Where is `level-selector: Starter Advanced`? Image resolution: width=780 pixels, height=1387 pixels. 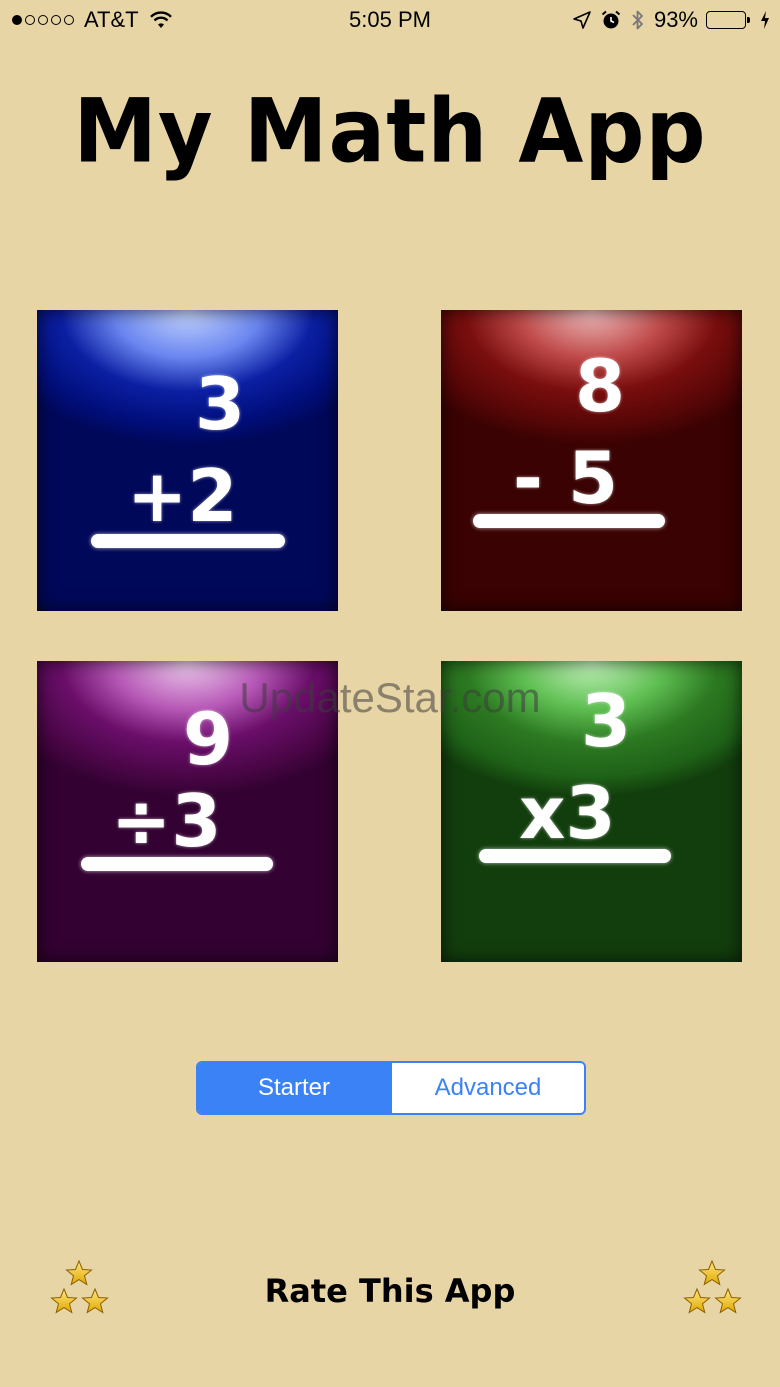
level-selector: Starter Advanced is located at coordinates (391, 1088).